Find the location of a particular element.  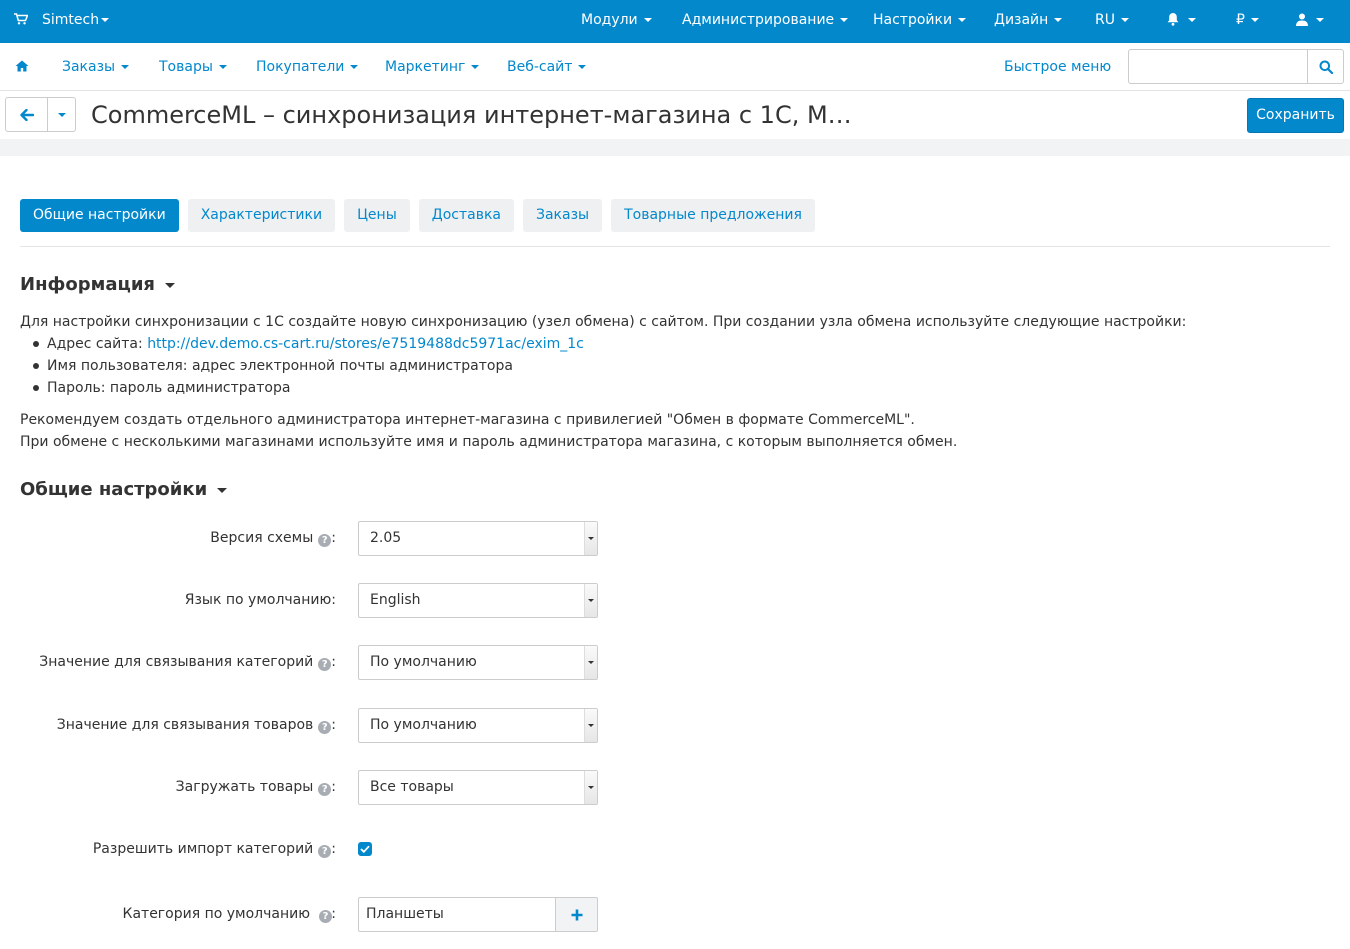

general-section-toggle: Общие настройки is located at coordinates (124, 489).